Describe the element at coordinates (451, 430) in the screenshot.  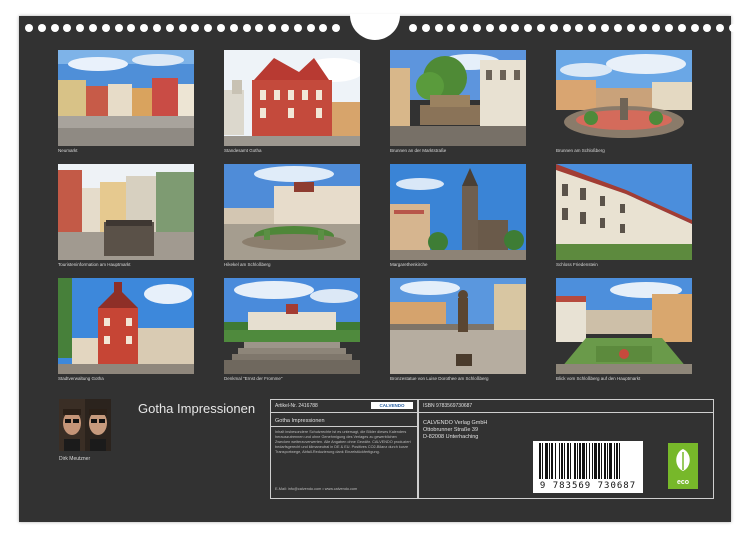
I see `publisher-street: Ottobrunner Straße 39` at that location.